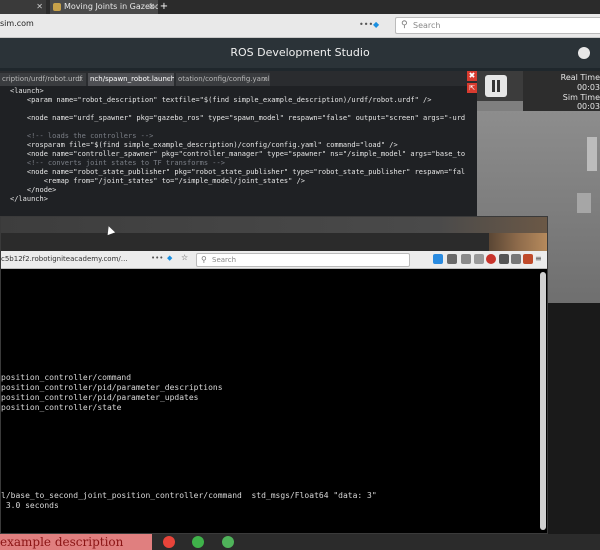 The image size is (600, 550). Describe the element at coordinates (588, 106) in the screenshot. I see `sim-time-value: 00:03` at that location.